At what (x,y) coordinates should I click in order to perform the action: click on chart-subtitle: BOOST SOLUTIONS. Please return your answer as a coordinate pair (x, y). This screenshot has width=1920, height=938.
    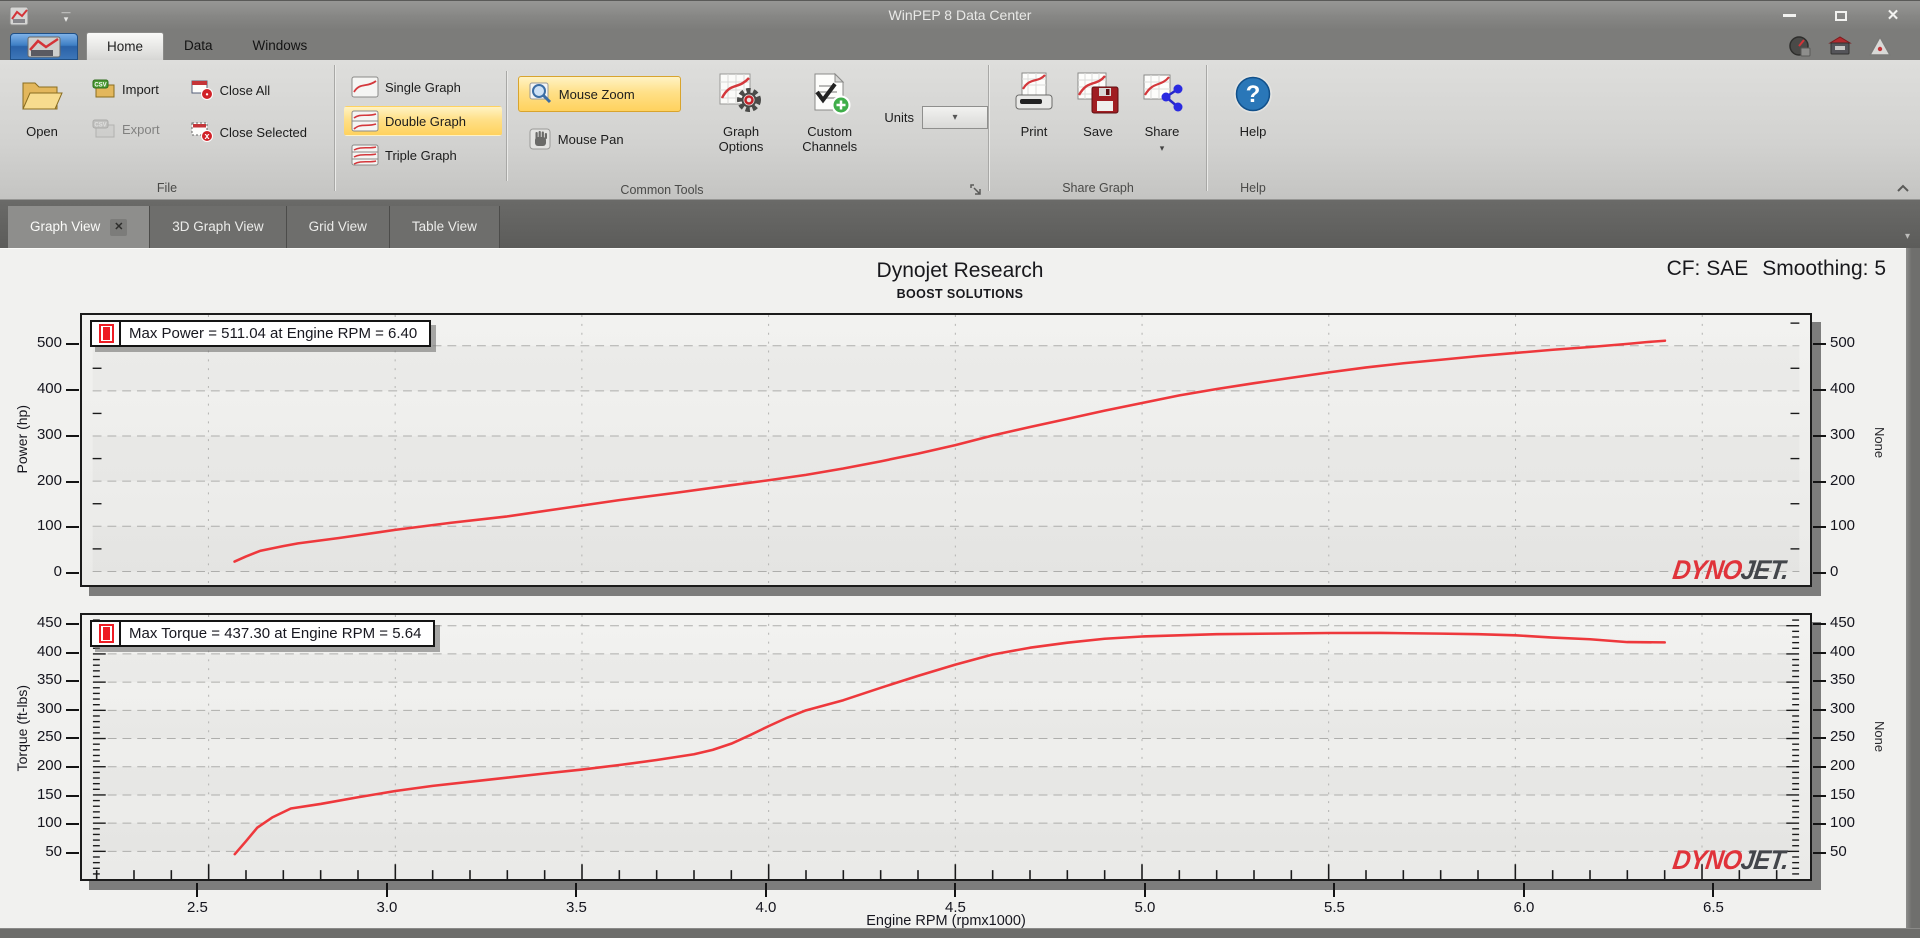
    Looking at the image, I should click on (960, 294).